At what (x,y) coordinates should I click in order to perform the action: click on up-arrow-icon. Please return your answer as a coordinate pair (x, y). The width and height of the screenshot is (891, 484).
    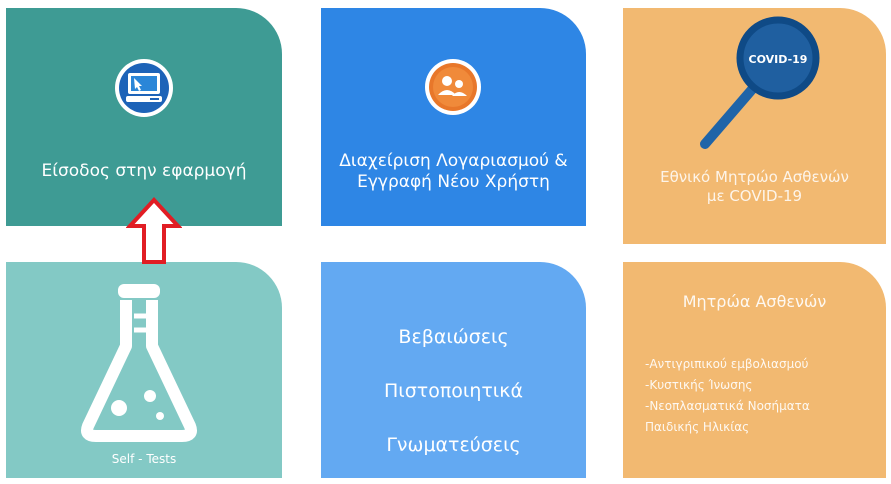
    Looking at the image, I should click on (154, 230).